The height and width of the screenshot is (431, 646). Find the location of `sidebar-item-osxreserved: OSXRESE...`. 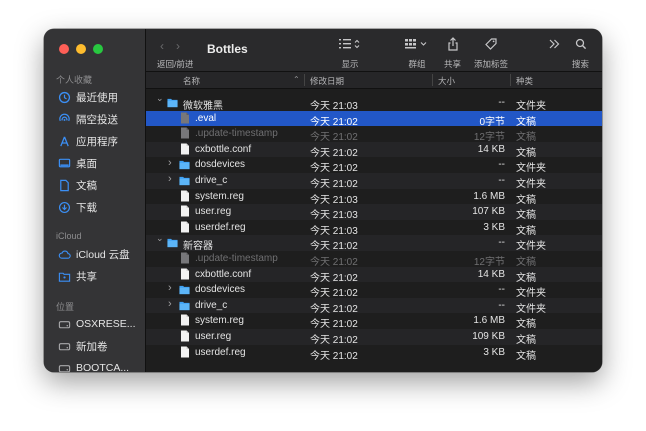

sidebar-item-osxreserved: OSXRESE... is located at coordinates (97, 324).